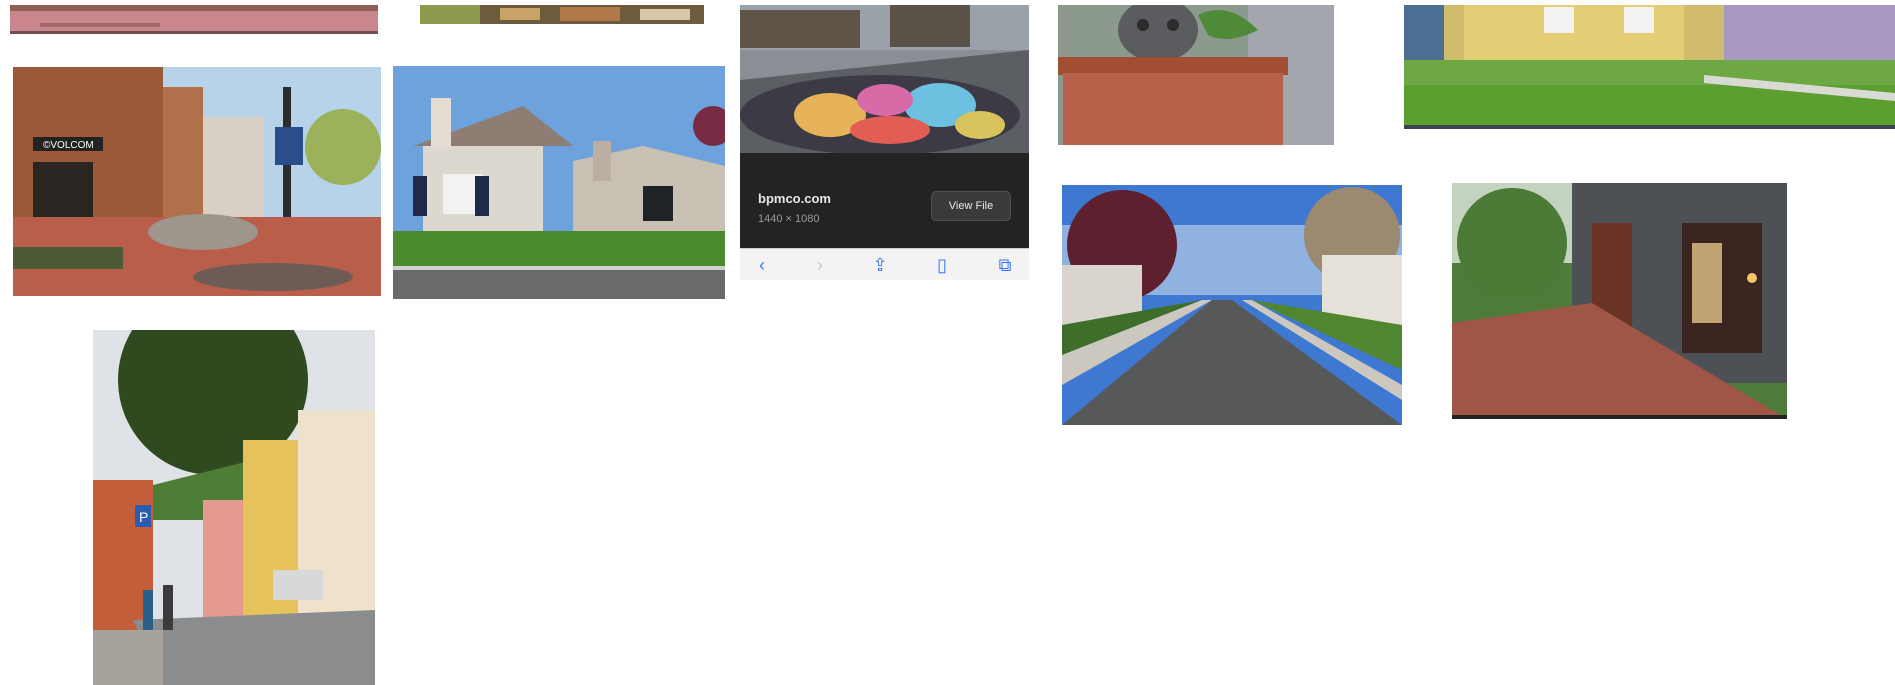  What do you see at coordinates (194, 19) in the screenshot?
I see `image-result-top-cropped-street` at bounding box center [194, 19].